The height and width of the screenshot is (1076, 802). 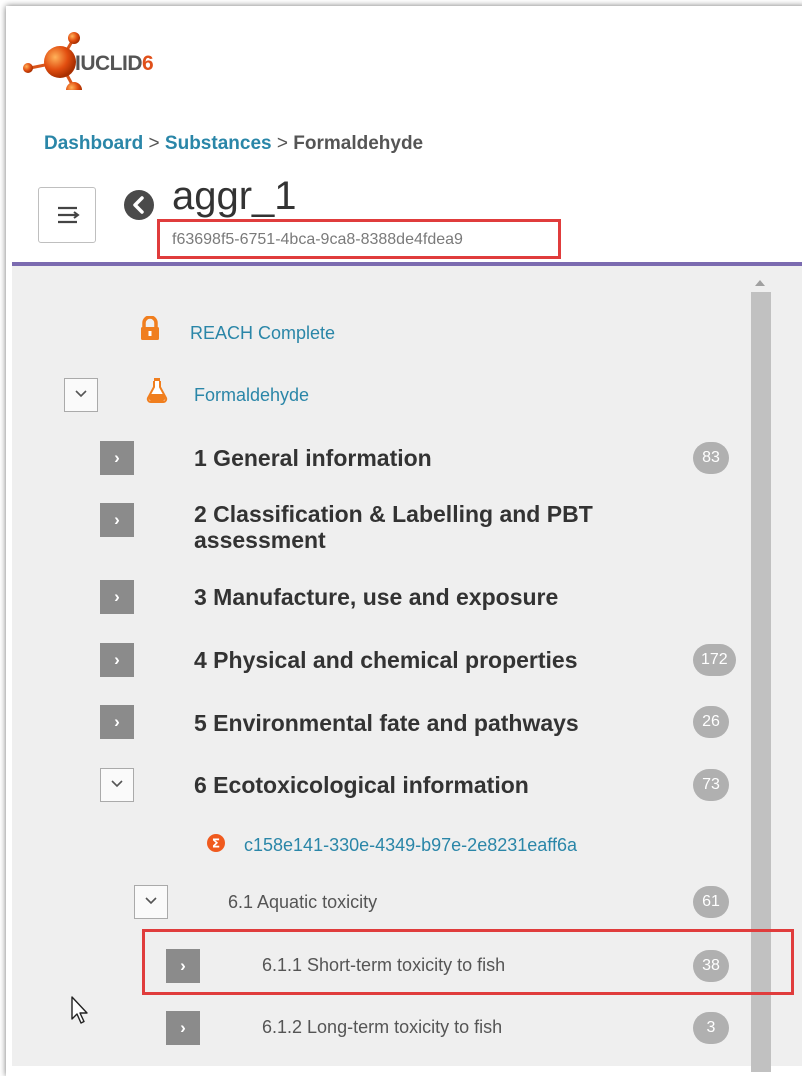 I want to click on expand-toggle-section-4: ›, so click(x=117, y=660).